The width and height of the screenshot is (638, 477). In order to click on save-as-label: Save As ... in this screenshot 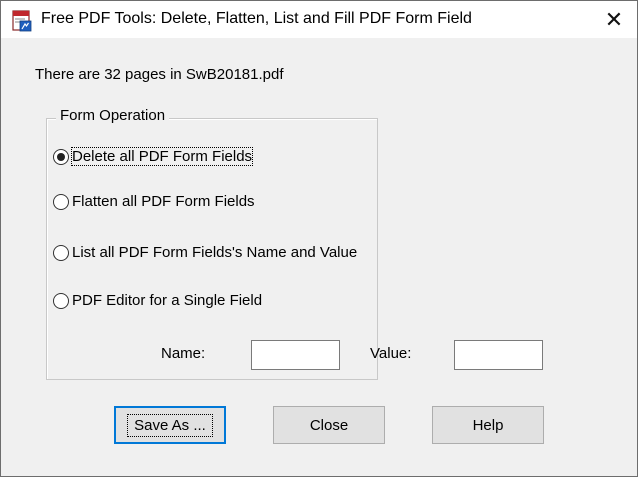, I will do `click(170, 425)`.